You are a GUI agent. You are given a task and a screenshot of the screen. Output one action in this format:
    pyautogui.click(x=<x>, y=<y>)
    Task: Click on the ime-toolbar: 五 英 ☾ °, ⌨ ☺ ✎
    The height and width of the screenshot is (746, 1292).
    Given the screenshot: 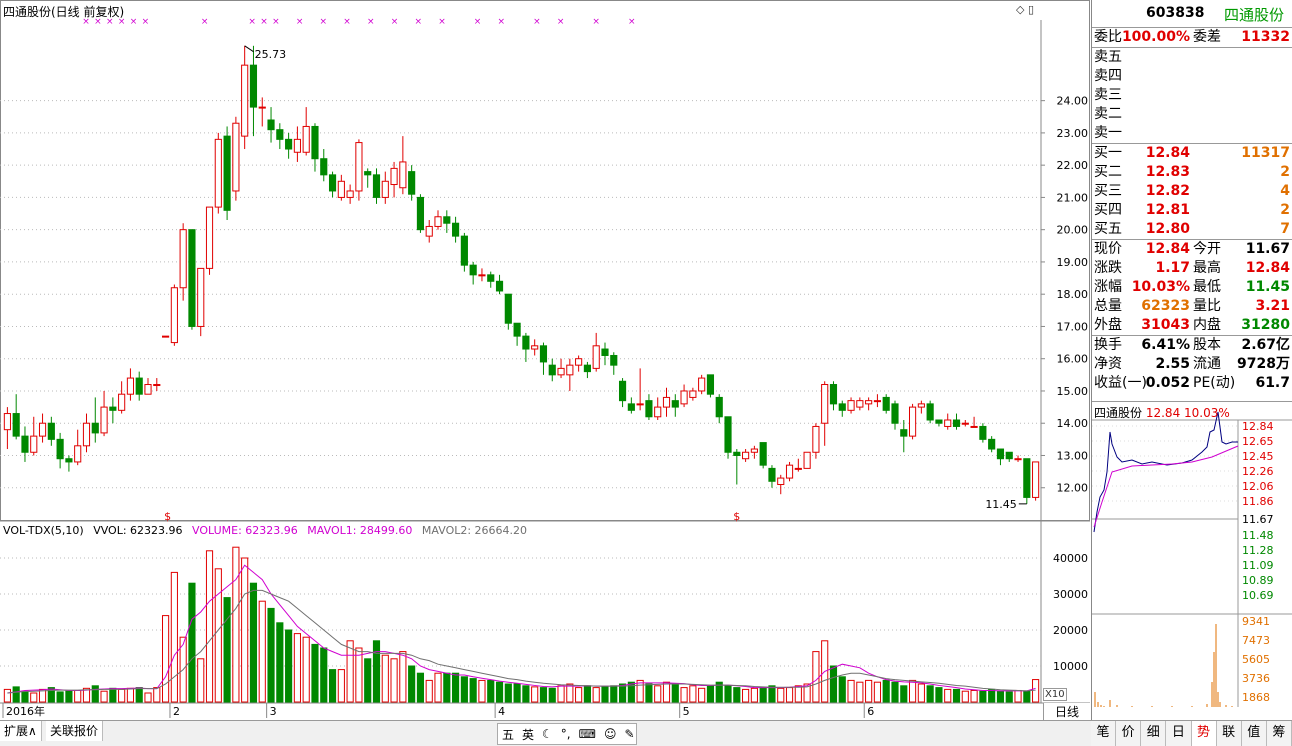 What is the action you would take?
    pyautogui.click(x=567, y=734)
    